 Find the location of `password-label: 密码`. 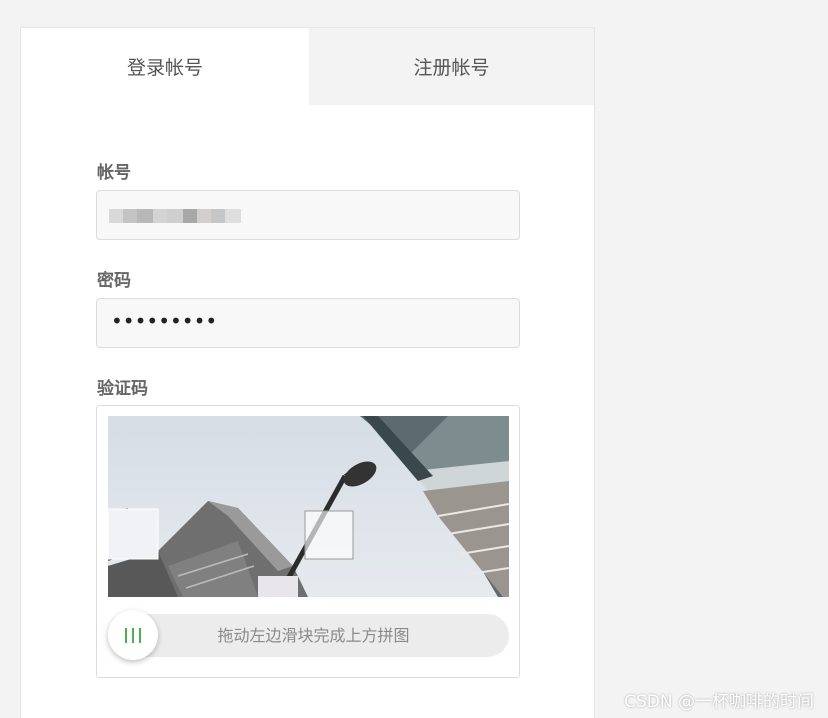

password-label: 密码 is located at coordinates (114, 281).